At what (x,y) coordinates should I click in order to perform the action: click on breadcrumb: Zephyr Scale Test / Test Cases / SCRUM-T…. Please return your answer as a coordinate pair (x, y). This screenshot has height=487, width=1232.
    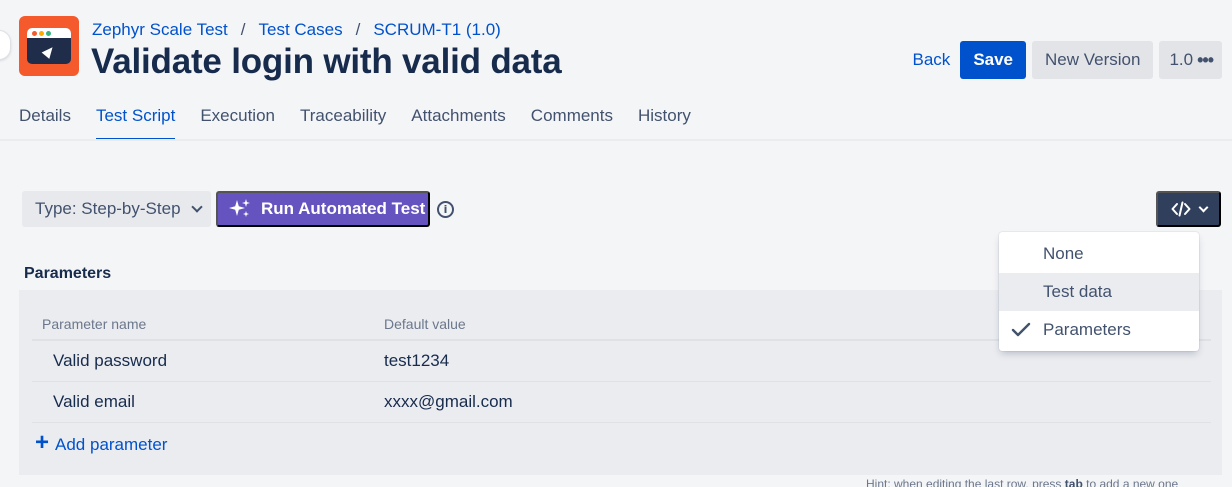
    Looking at the image, I should click on (296, 30).